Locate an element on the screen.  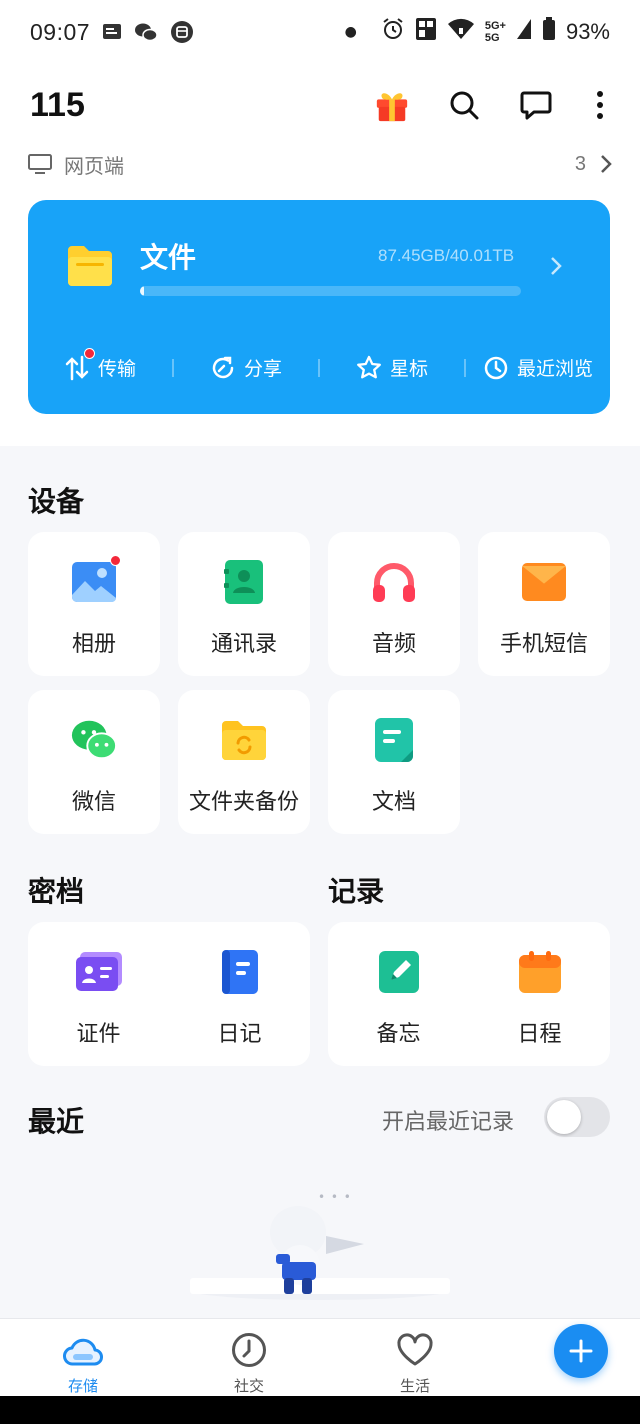
records-item-label: 日程 is located at coordinates (539, 1034).